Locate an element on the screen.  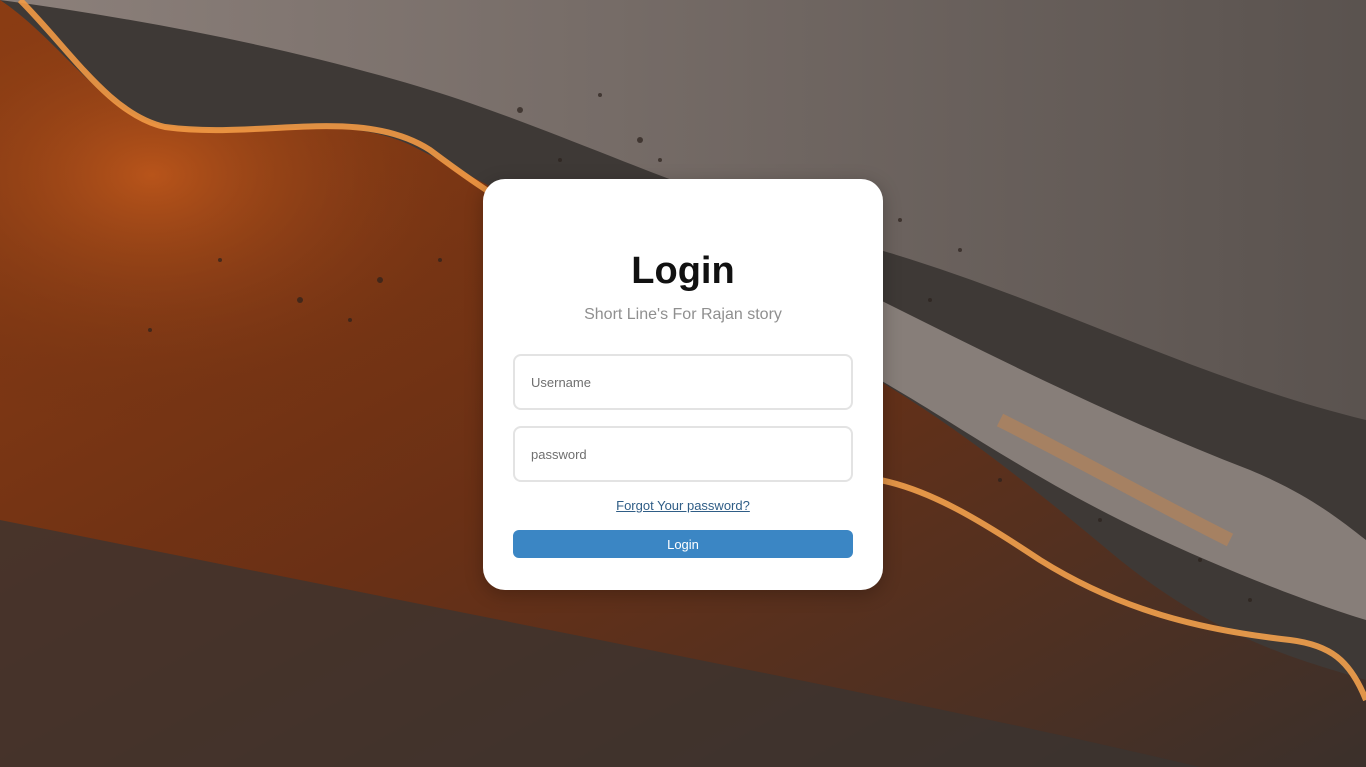
login-subtitle: Short Line's For Rajan story is located at coordinates (683, 314).